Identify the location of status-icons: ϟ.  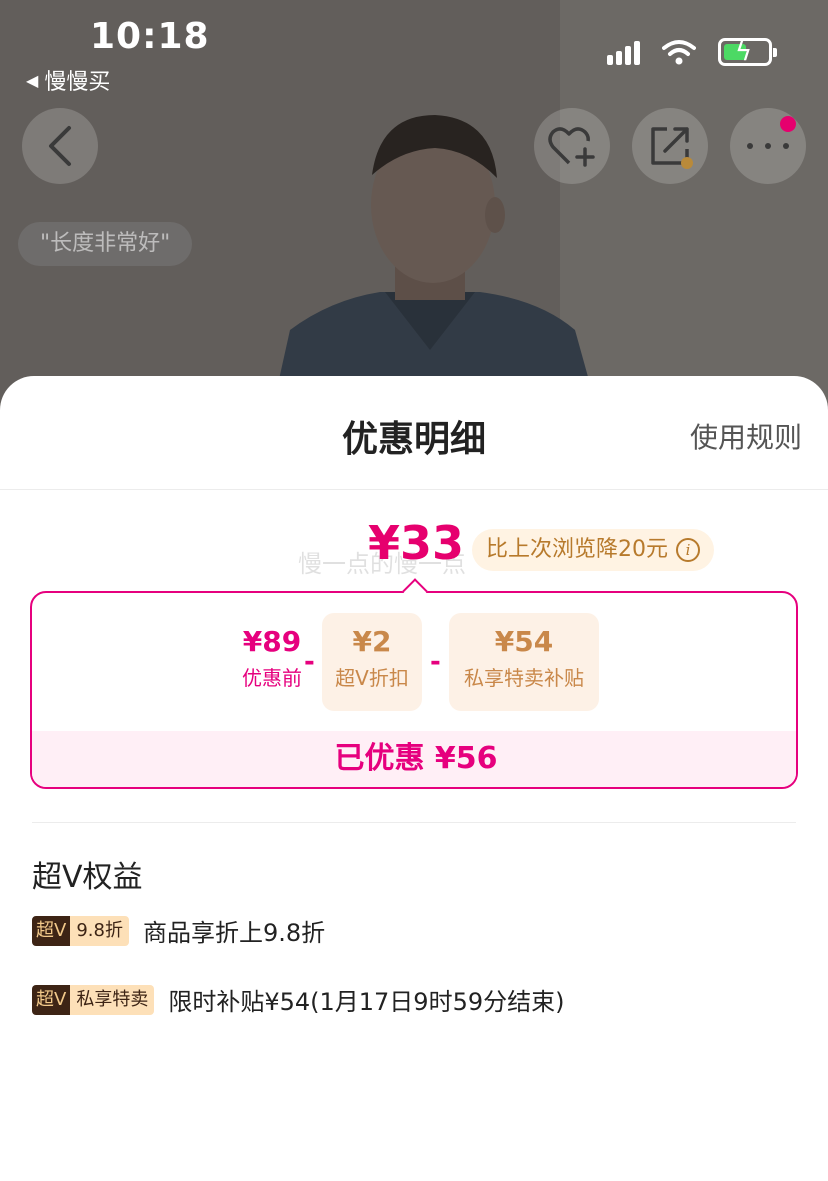
(692, 52).